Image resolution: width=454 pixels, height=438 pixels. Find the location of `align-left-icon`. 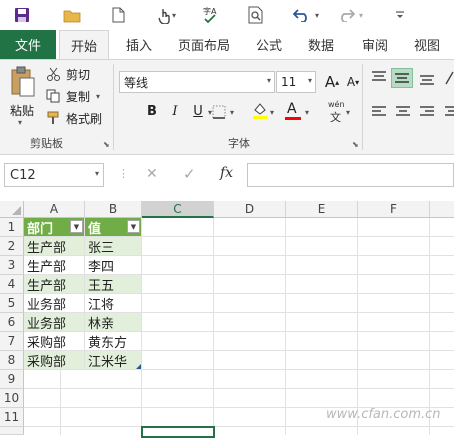

align-left-icon is located at coordinates (379, 113).